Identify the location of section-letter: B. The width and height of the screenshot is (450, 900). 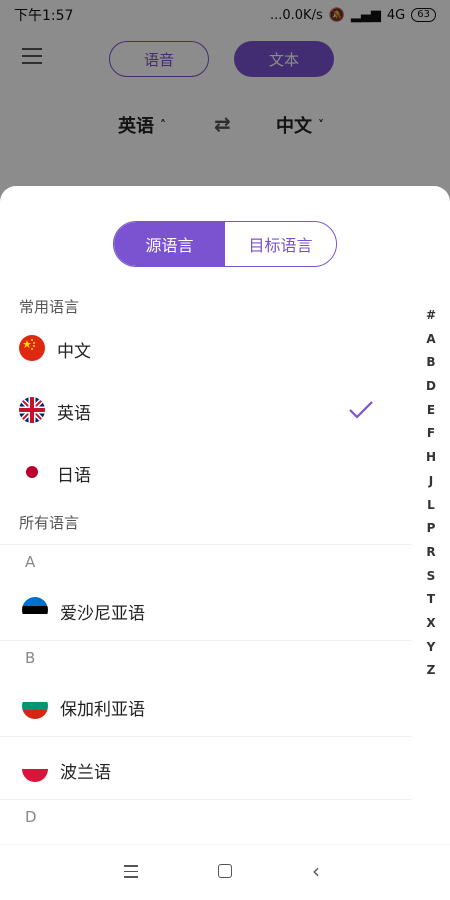
(30, 658).